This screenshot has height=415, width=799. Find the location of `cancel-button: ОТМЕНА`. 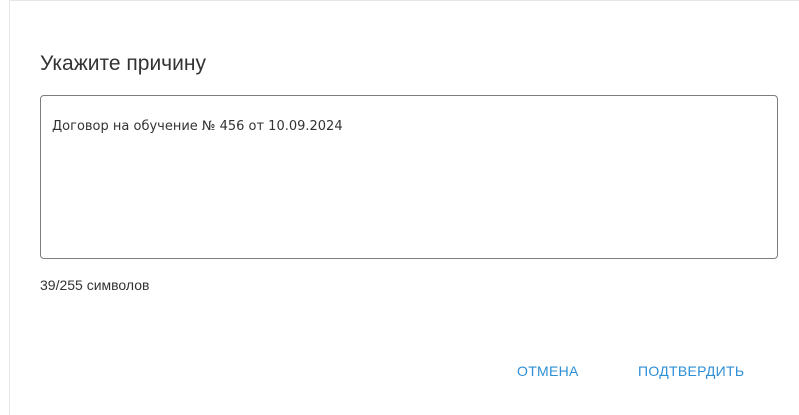

cancel-button: ОТМЕНА is located at coordinates (548, 371).